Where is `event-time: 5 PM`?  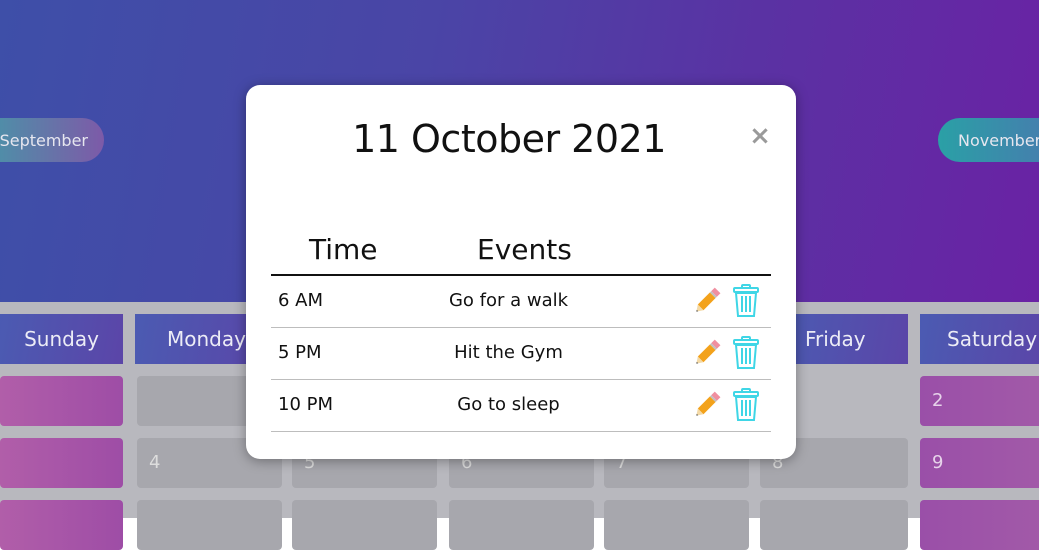
event-time: 5 PM is located at coordinates (300, 352).